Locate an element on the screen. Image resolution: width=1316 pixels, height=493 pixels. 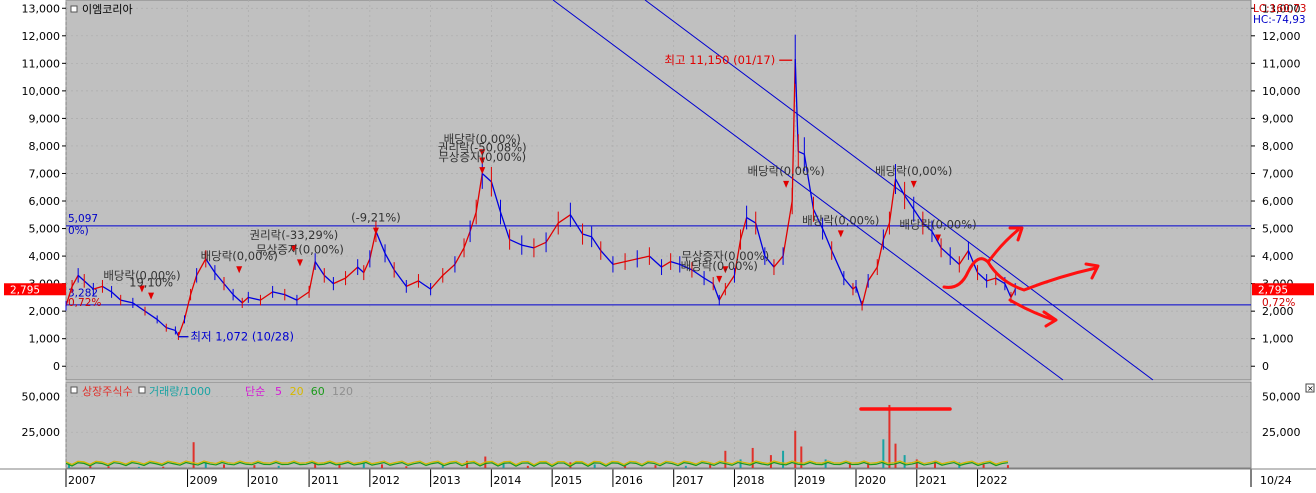
y-tick-label-right: 10,000 is located at coordinates (1281, 91).